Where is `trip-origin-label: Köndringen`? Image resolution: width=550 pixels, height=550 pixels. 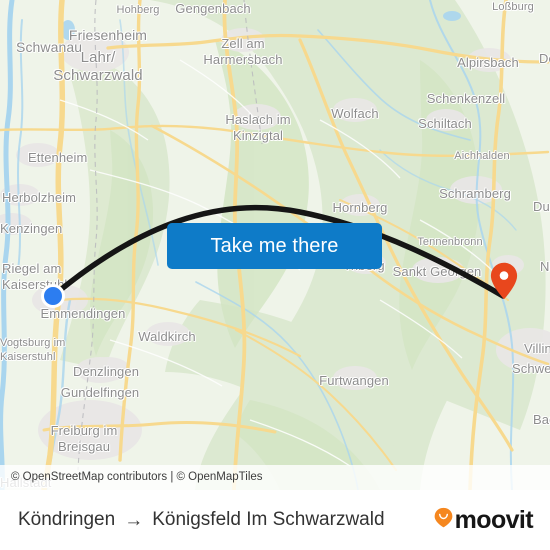
trip-origin-label: Köndringen is located at coordinates (67, 519).